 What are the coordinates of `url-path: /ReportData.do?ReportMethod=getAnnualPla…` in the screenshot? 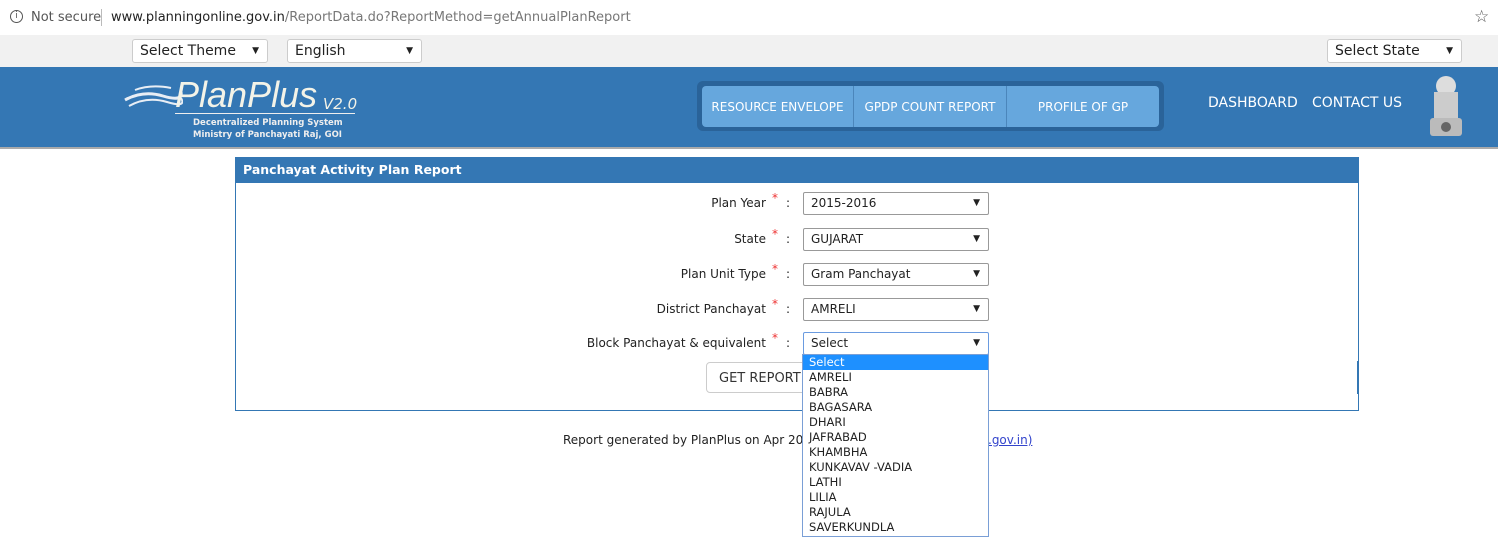 It's located at (457, 17).